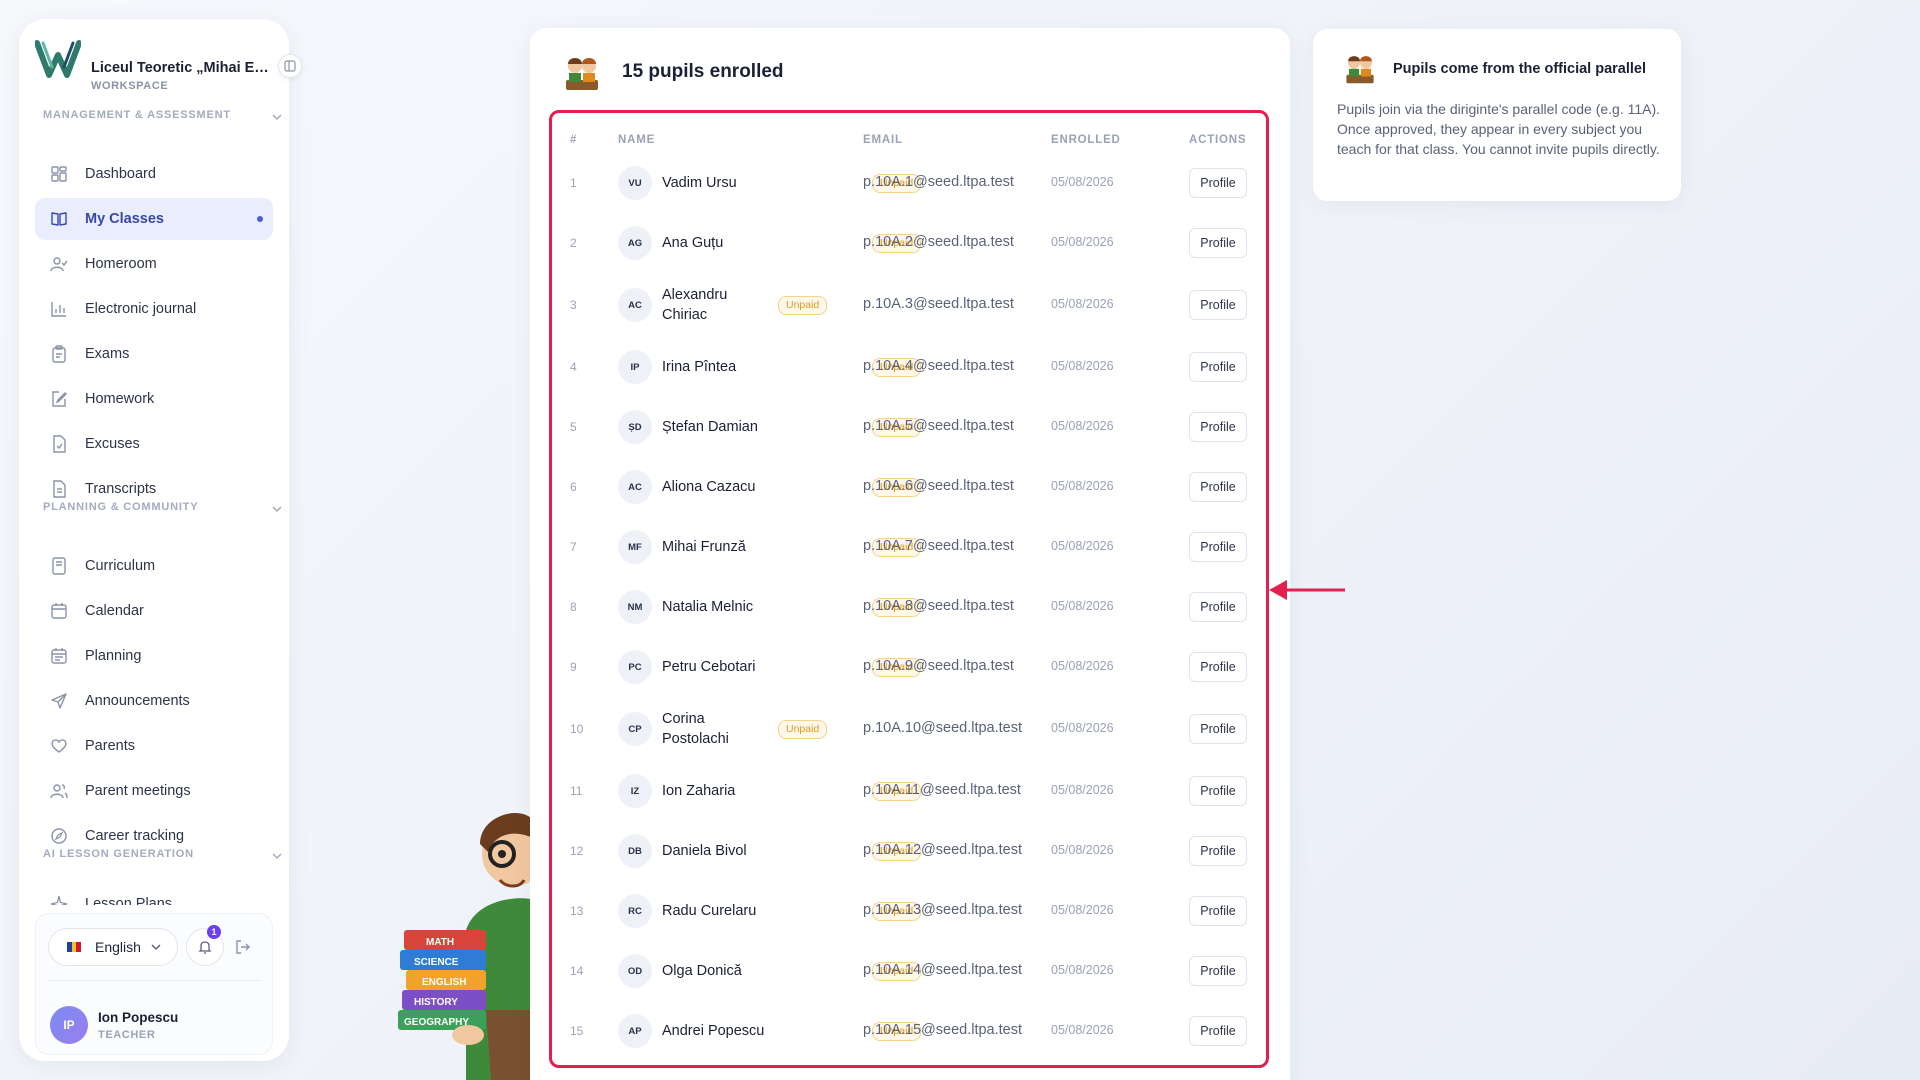  Describe the element at coordinates (573, 487) in the screenshot. I see `row-number: 6` at that location.